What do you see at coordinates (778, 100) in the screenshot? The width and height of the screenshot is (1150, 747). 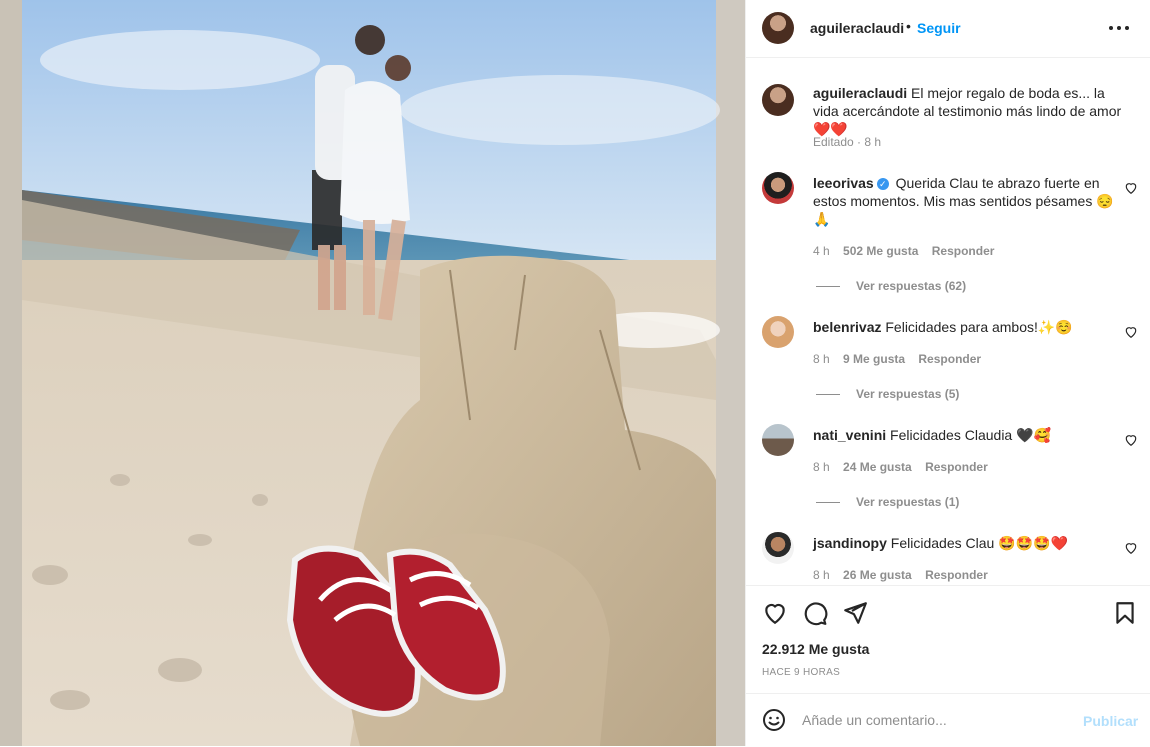 I see `caption-avatar` at bounding box center [778, 100].